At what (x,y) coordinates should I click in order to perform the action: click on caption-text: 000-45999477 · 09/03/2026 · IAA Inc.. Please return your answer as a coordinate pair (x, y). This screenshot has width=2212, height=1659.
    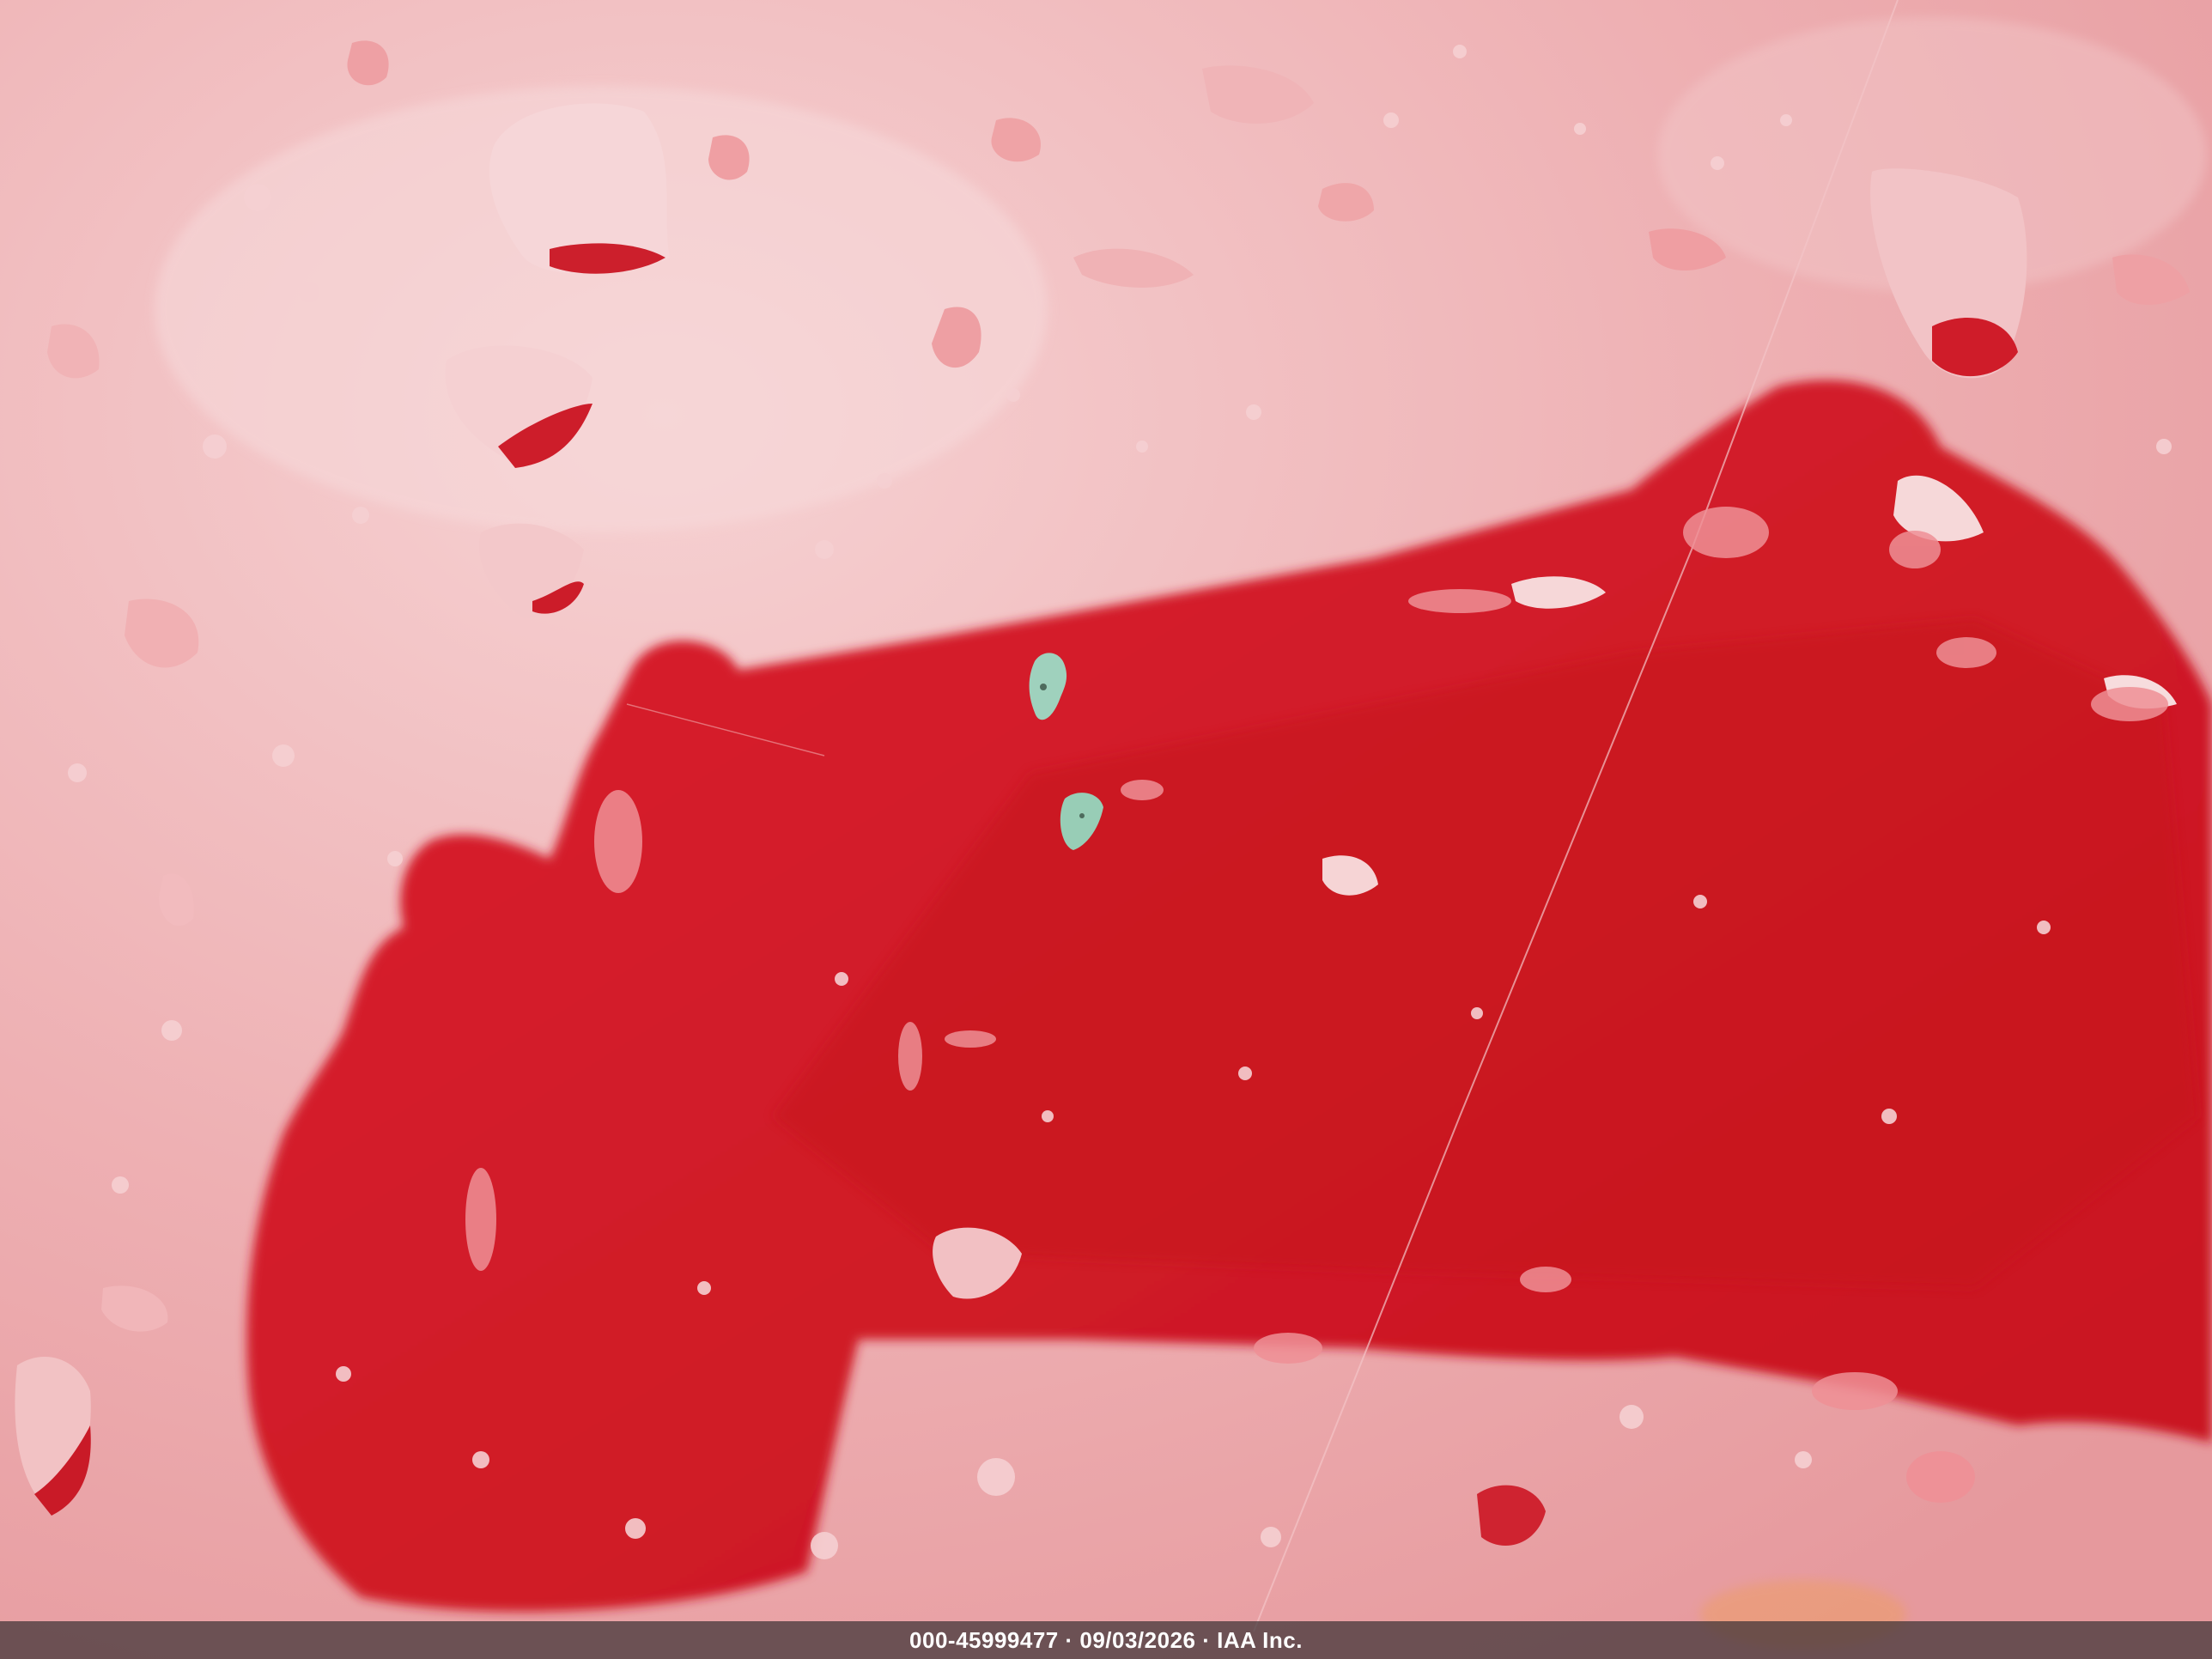
    Looking at the image, I should click on (1106, 1639).